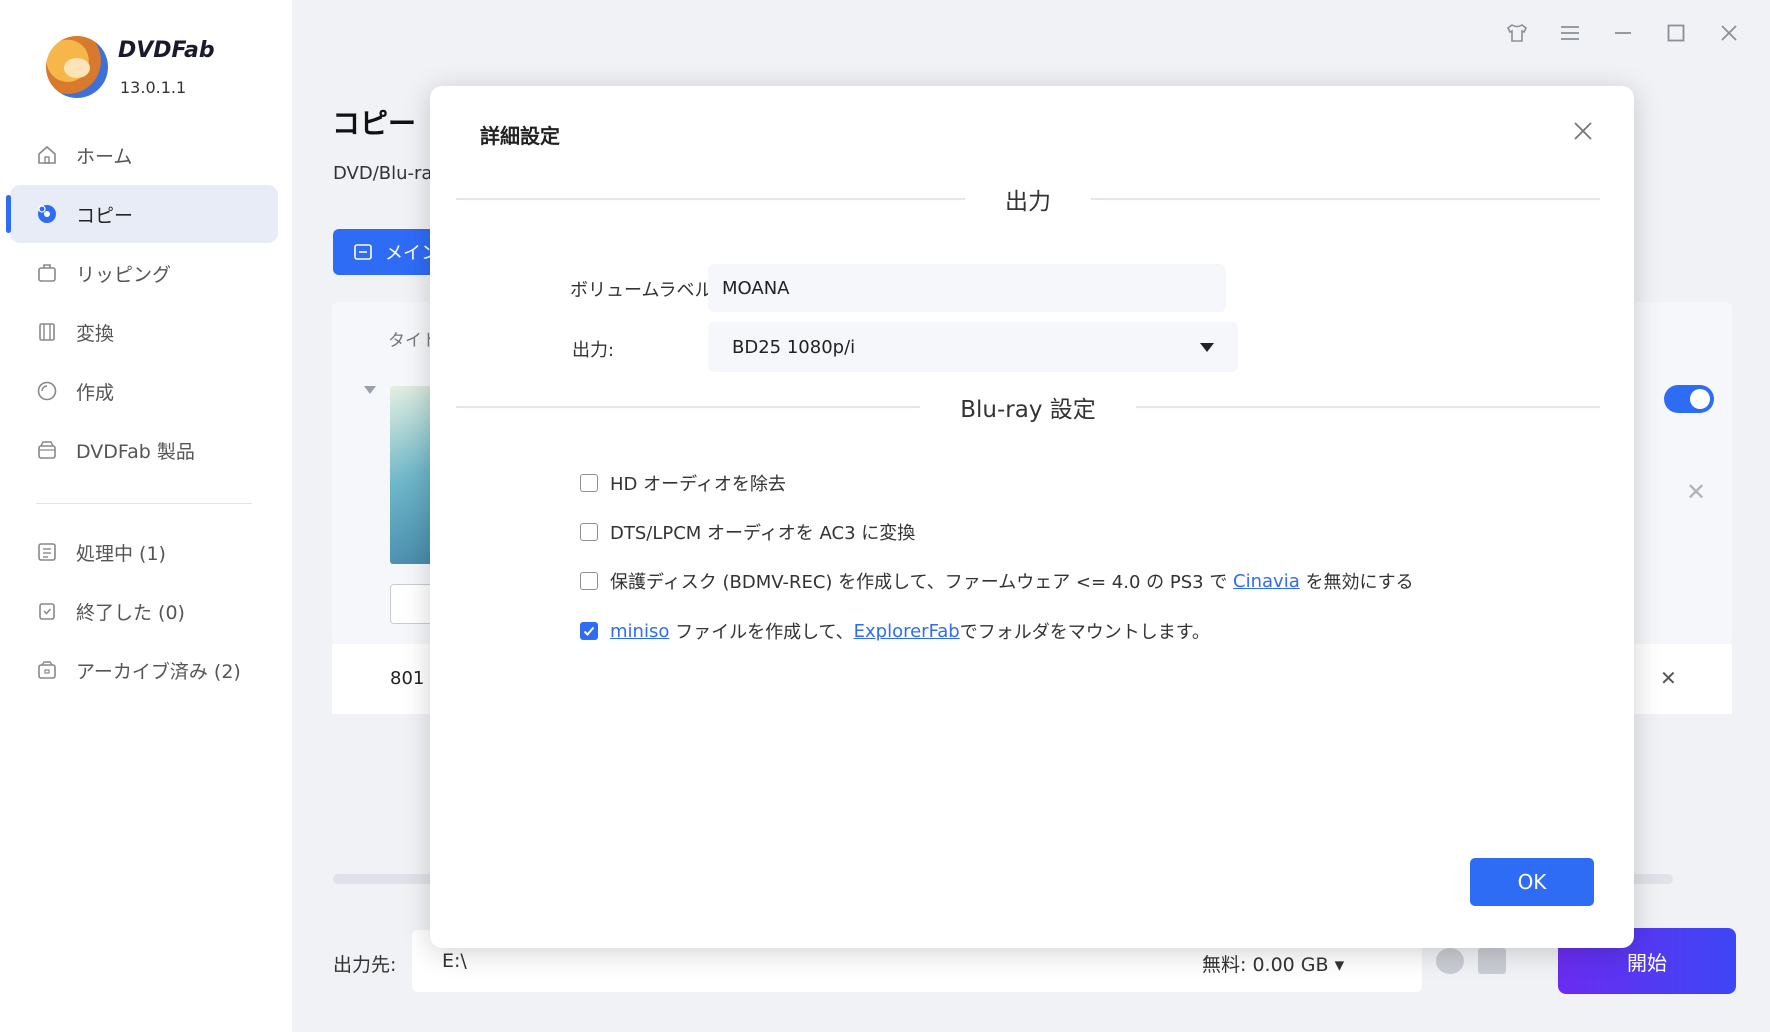 This screenshot has height=1032, width=1770. Describe the element at coordinates (135, 451) in the screenshot. I see `sidebar-item-label: DVDFab 製品` at that location.